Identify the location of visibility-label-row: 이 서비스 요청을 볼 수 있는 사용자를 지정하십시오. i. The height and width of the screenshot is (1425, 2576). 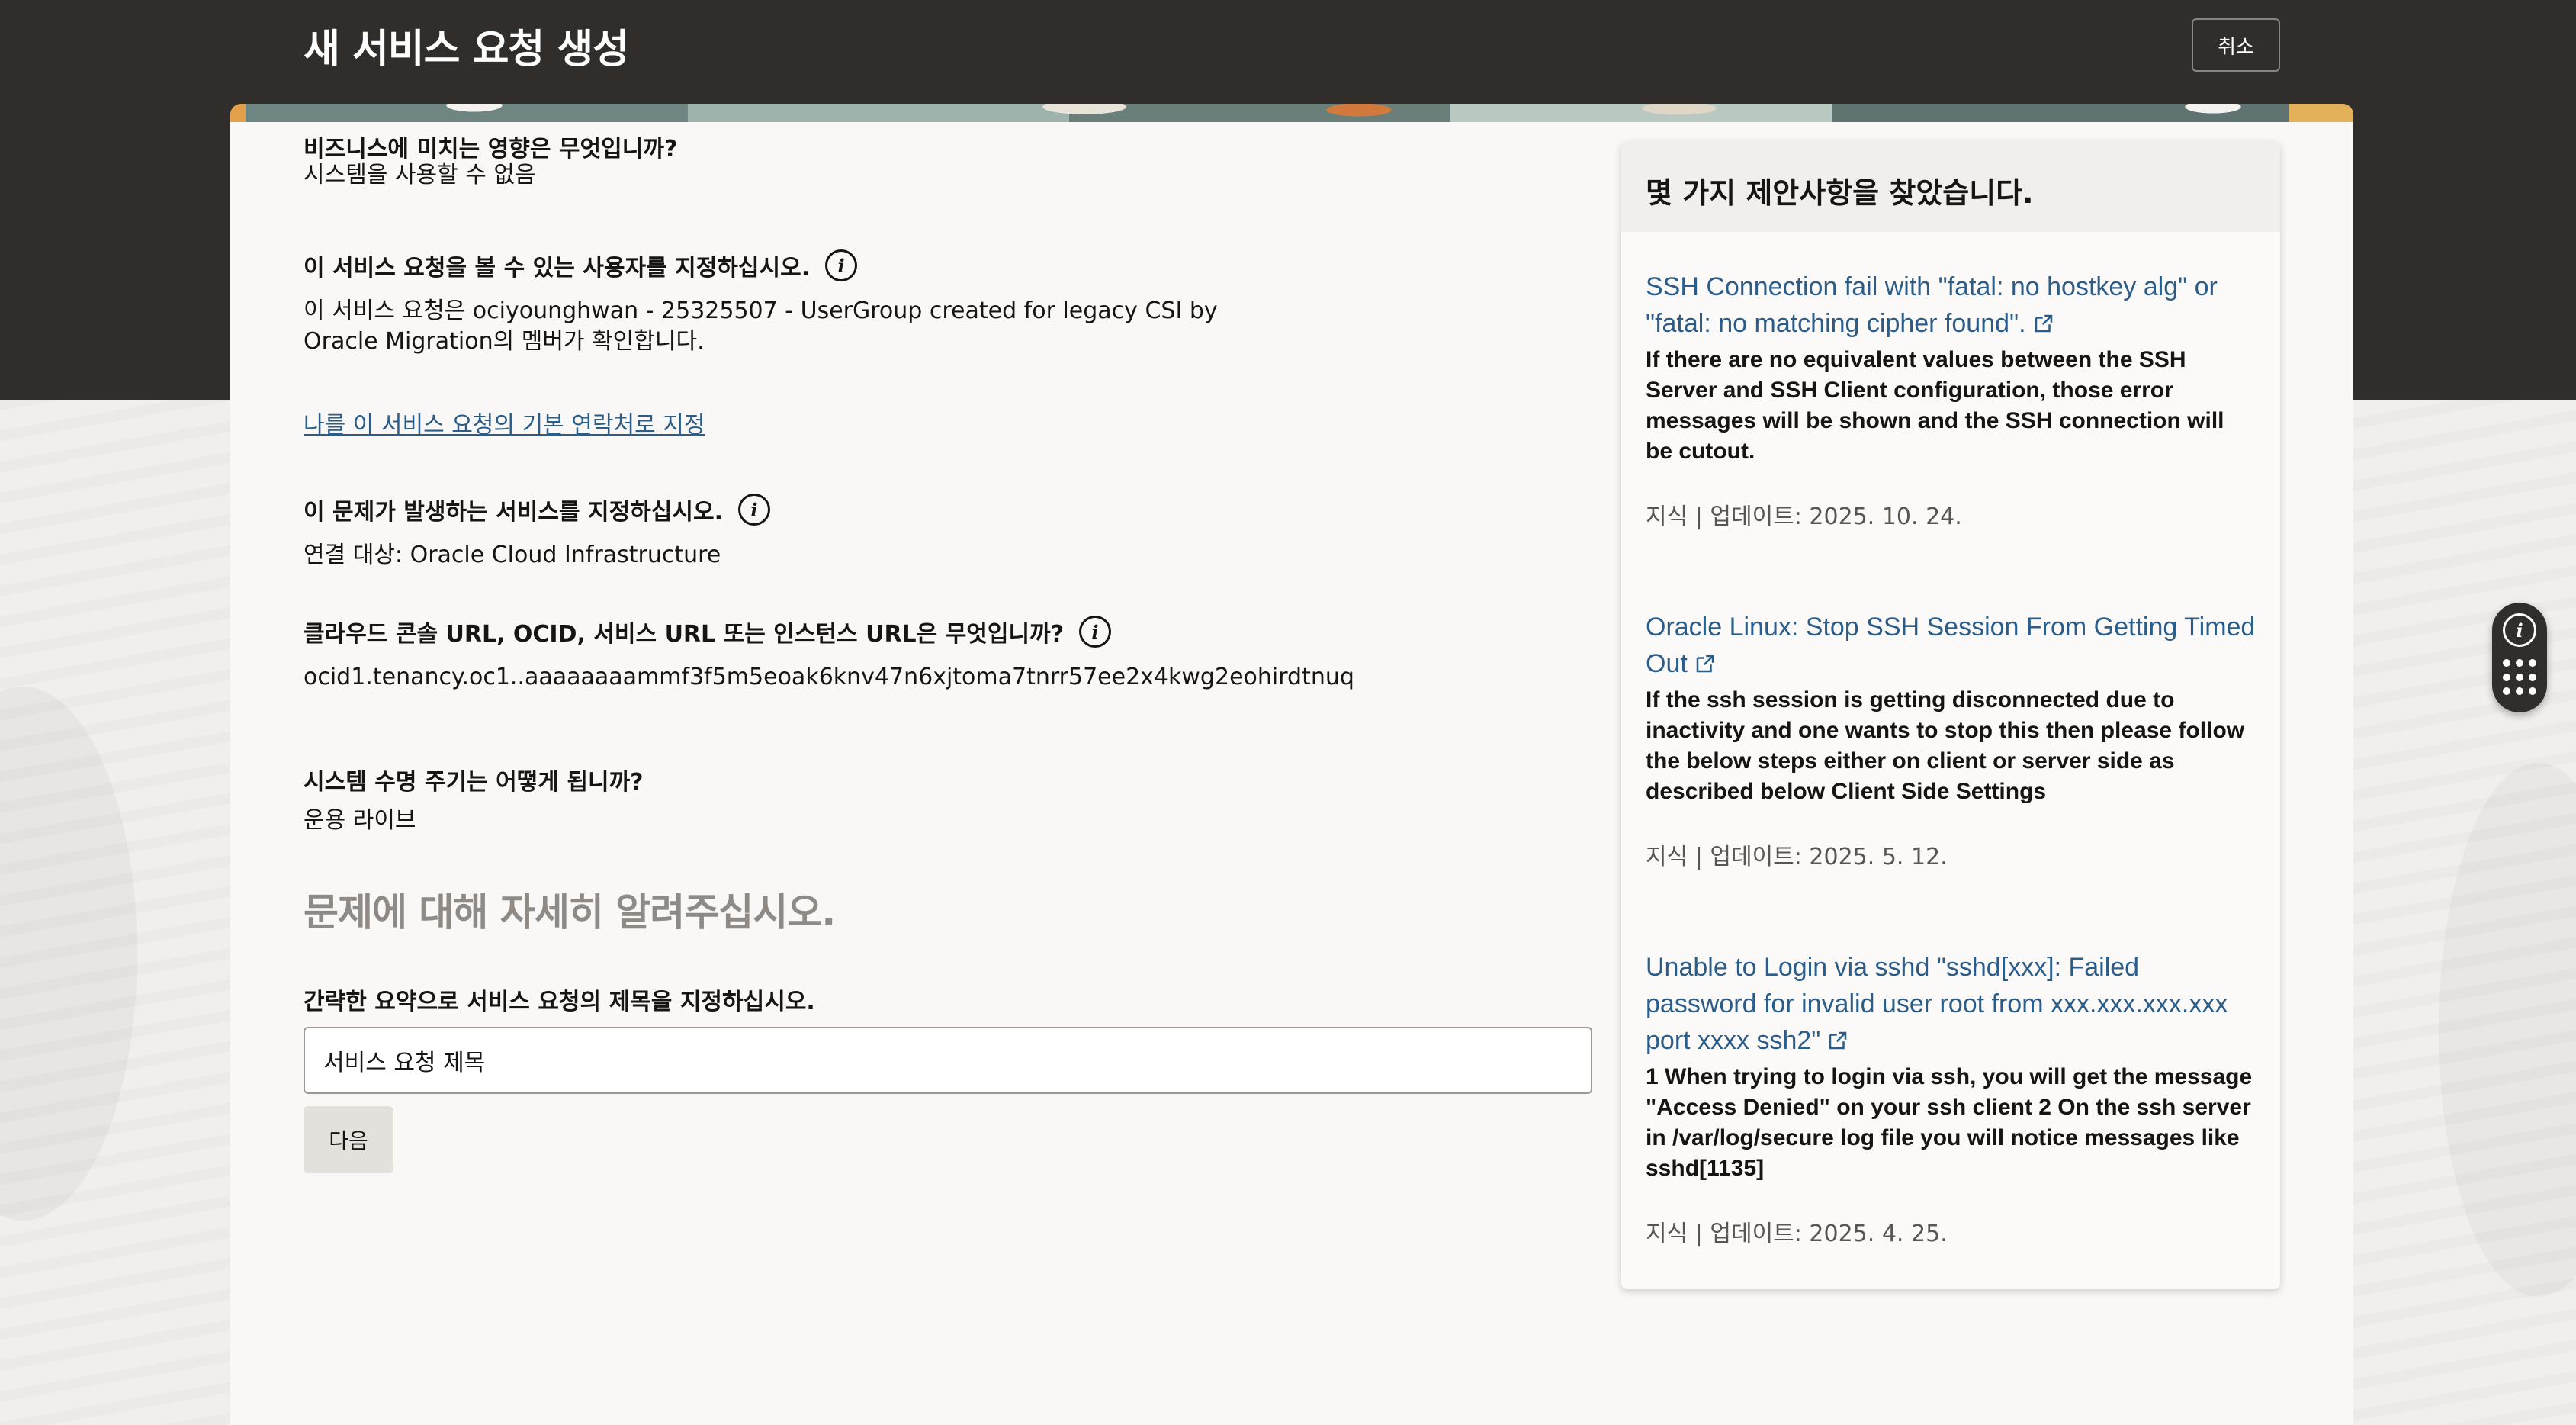
(581, 265).